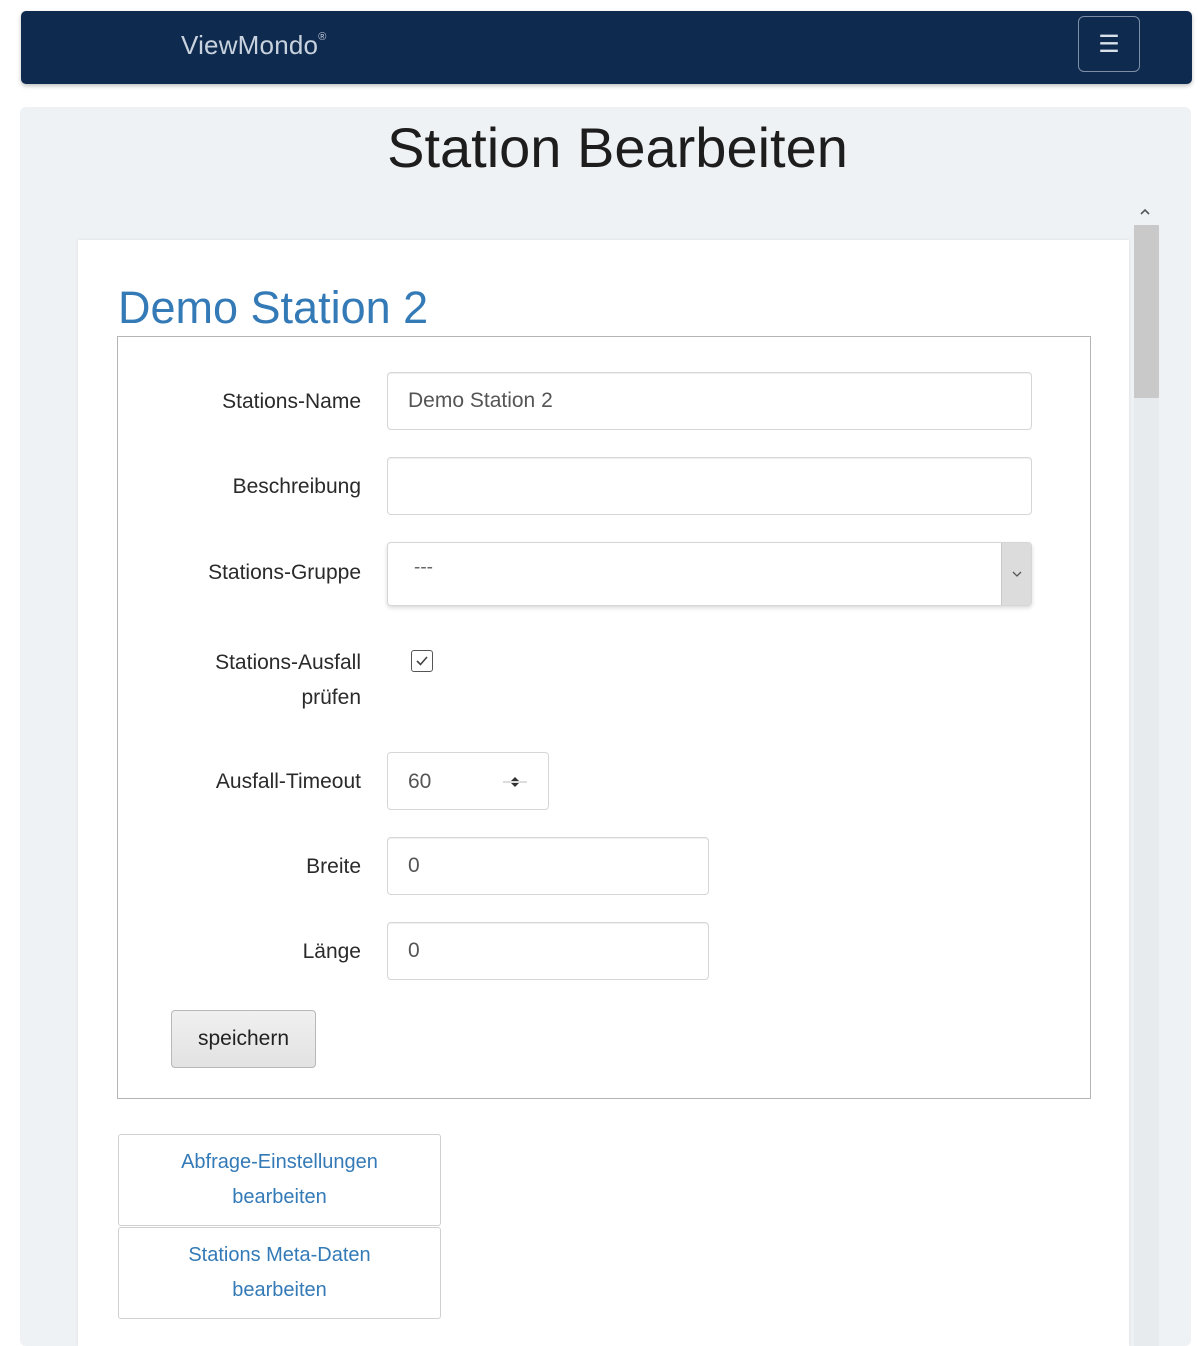  What do you see at coordinates (548, 951) in the screenshot?
I see `longitude-input` at bounding box center [548, 951].